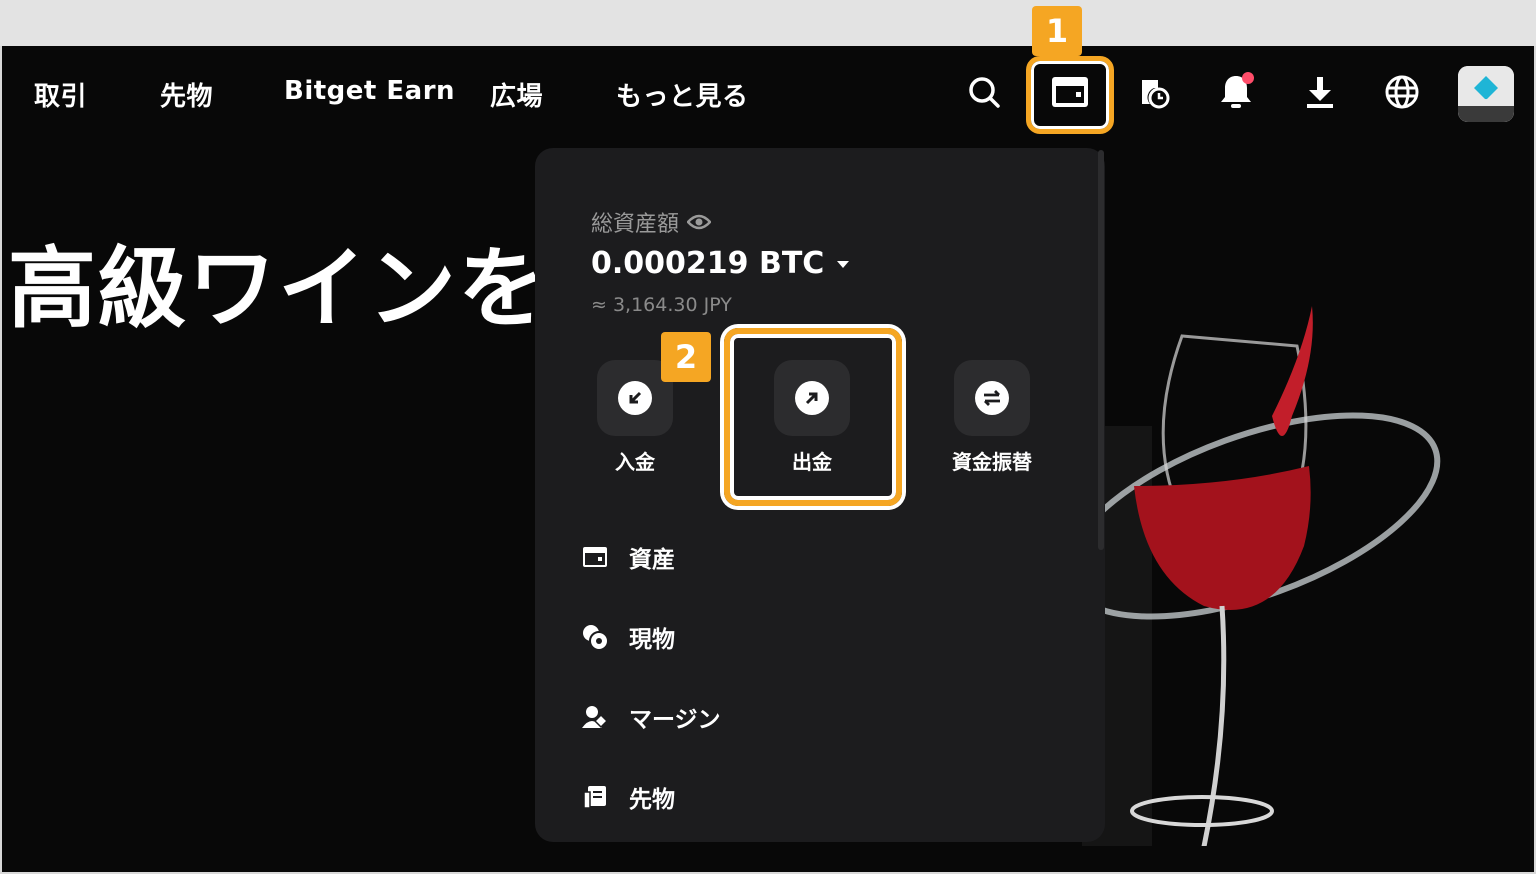  Describe the element at coordinates (516, 94) in the screenshot. I see `nav-item-square: 広場` at that location.